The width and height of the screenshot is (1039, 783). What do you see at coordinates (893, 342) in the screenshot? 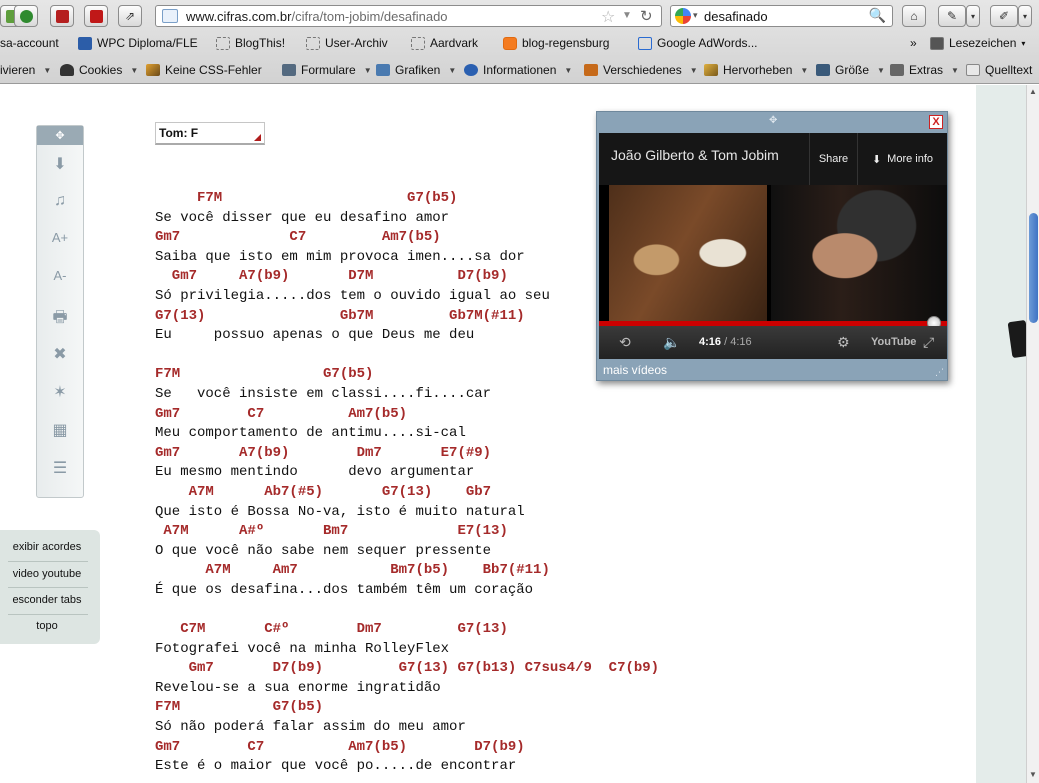
I see `youtube-logo: YouTube` at bounding box center [893, 342].